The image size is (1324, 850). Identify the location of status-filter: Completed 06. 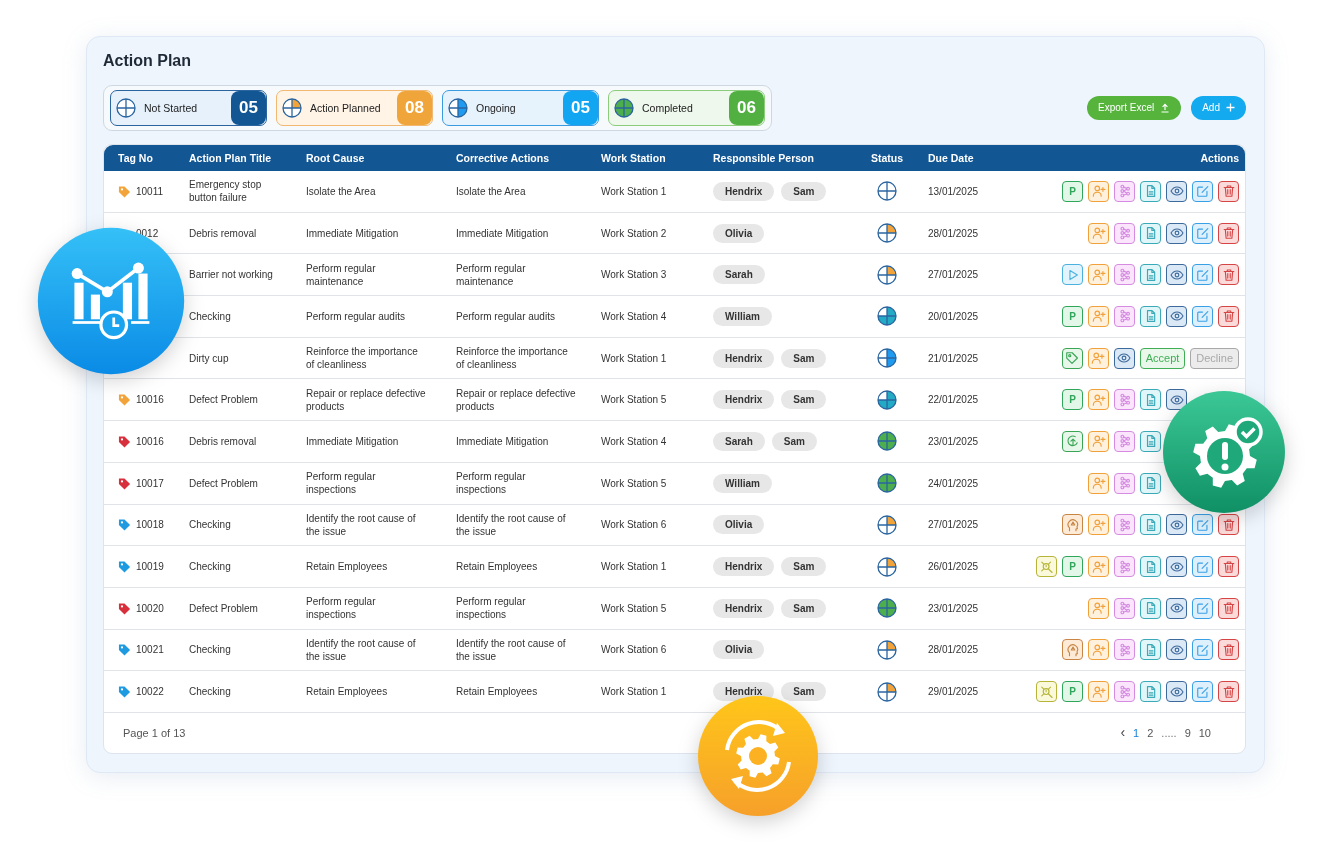
(686, 107).